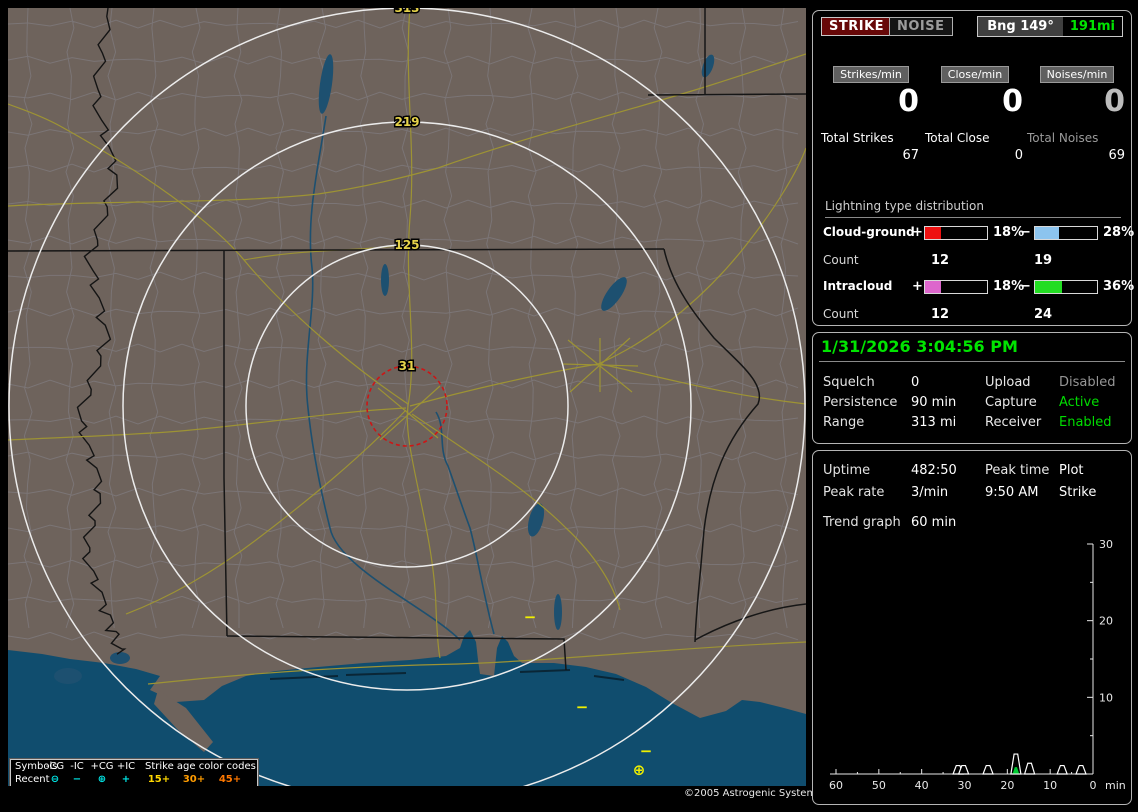  I want to click on strikes-per-min-value: 0, so click(908, 101).